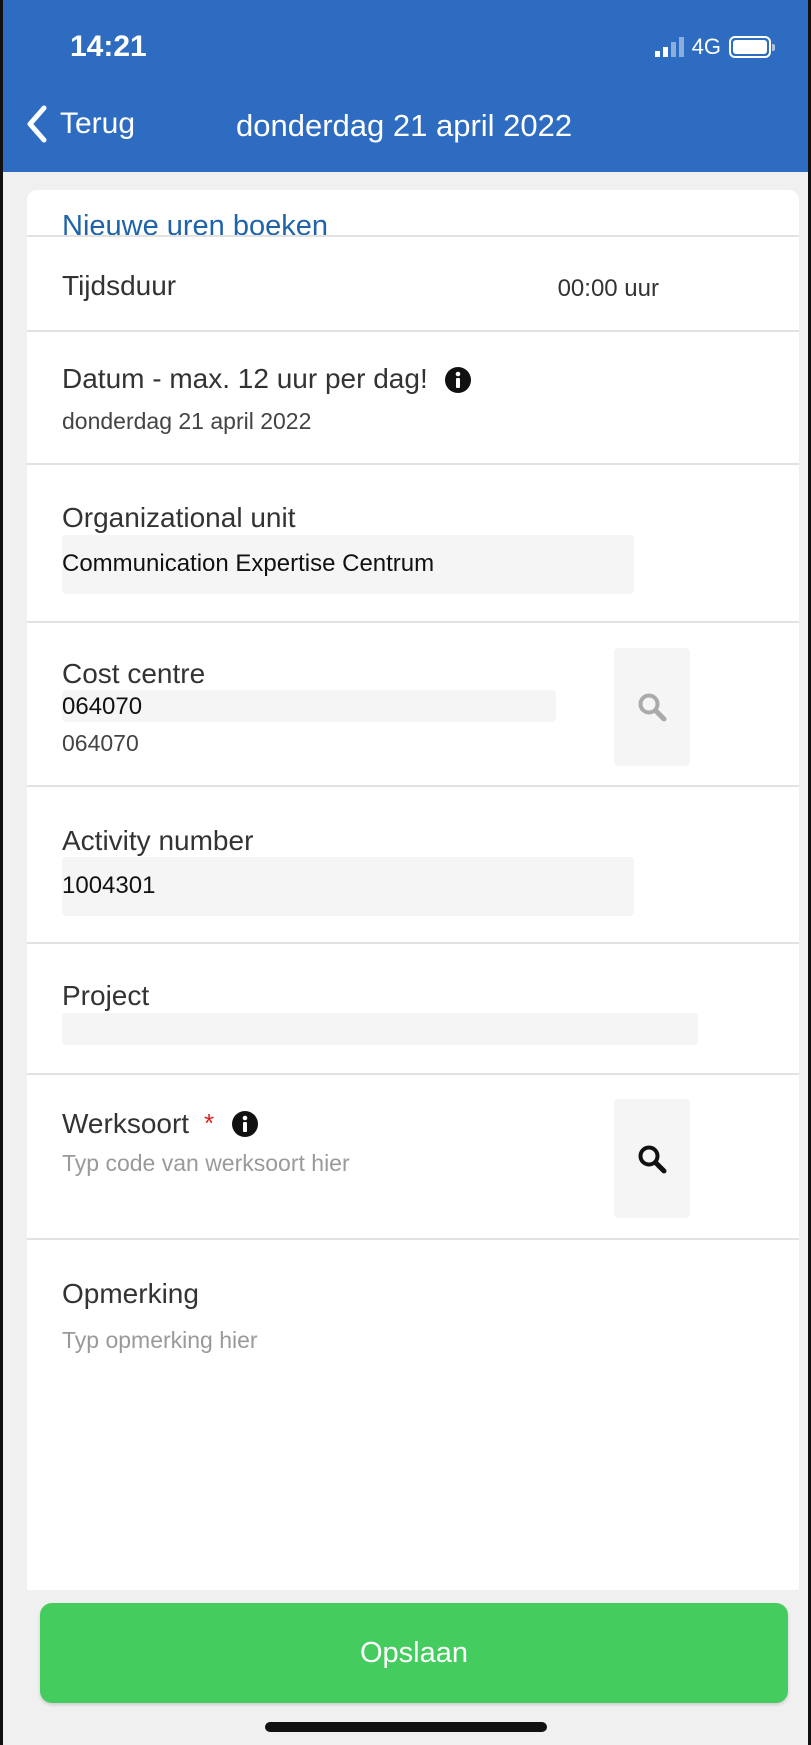 The height and width of the screenshot is (1745, 811). I want to click on activity-value: 1004301, so click(109, 885).